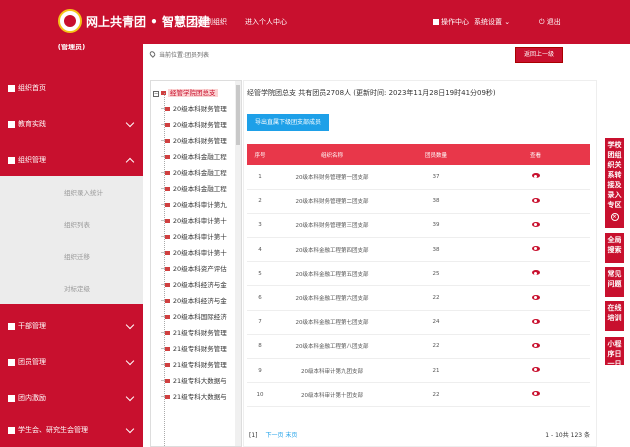 Image resolution: width=630 pixels, height=447 pixels. Describe the element at coordinates (436, 322) in the screenshot. I see `row-count: 24` at that location.